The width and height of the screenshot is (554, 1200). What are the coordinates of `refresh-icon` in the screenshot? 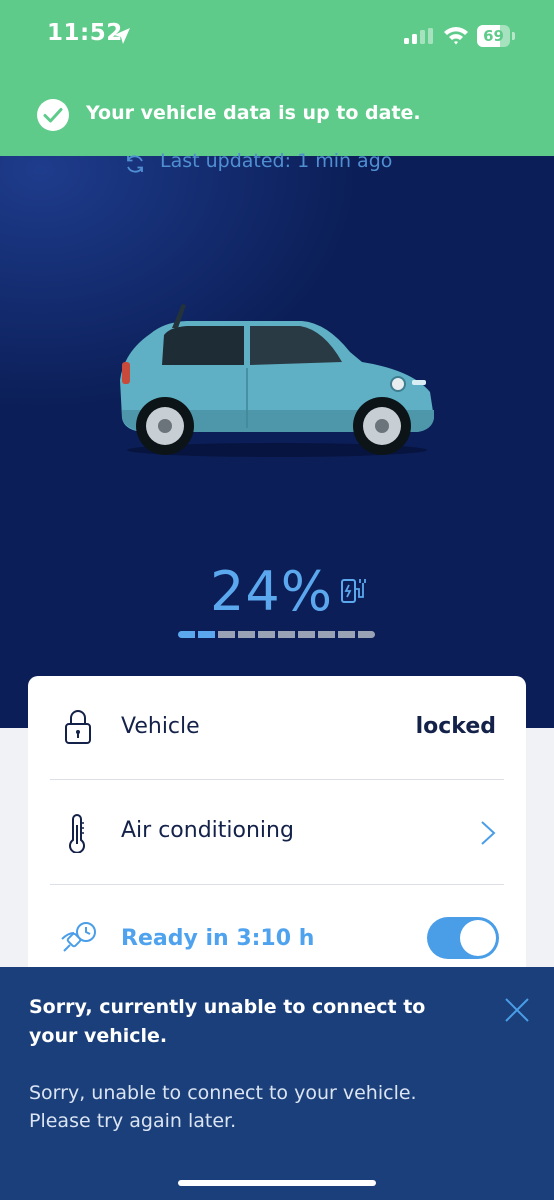 It's located at (135, 164).